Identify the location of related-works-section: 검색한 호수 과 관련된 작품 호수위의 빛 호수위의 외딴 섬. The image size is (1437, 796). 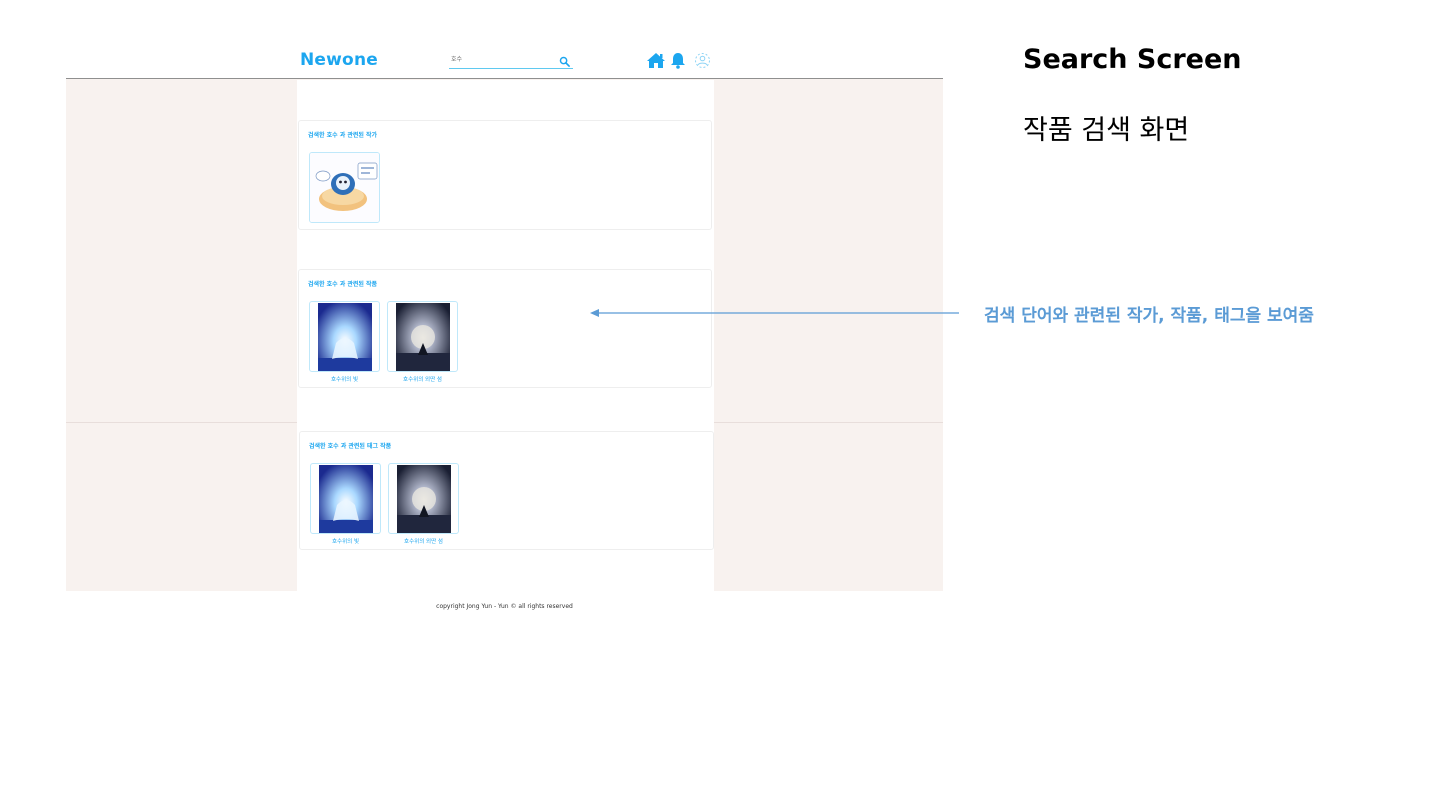
(505, 328).